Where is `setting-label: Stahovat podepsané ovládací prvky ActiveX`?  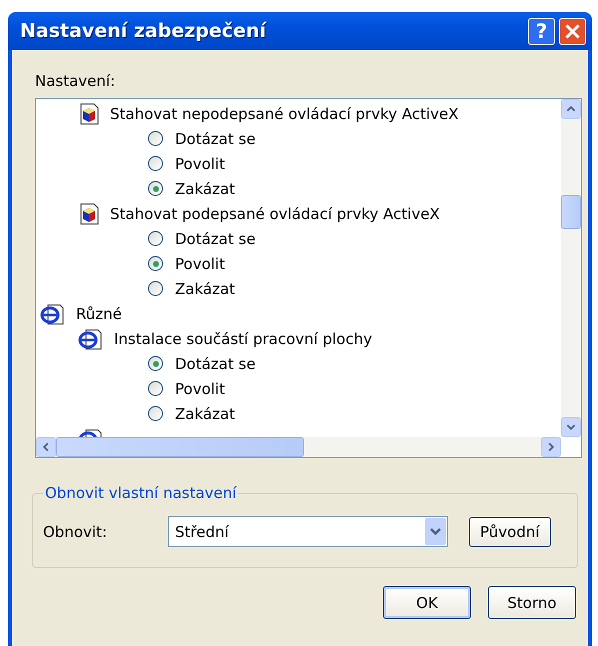 setting-label: Stahovat podepsané ovládací prvky ActiveX is located at coordinates (275, 213).